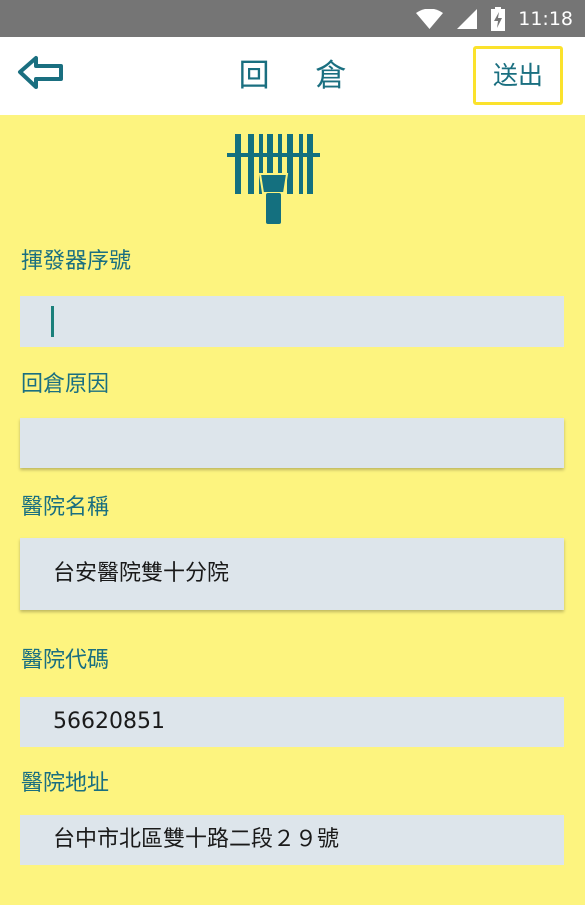 This screenshot has width=585, height=905. Describe the element at coordinates (65, 660) in the screenshot. I see `label-hospital-code: 醫院代碼` at that location.